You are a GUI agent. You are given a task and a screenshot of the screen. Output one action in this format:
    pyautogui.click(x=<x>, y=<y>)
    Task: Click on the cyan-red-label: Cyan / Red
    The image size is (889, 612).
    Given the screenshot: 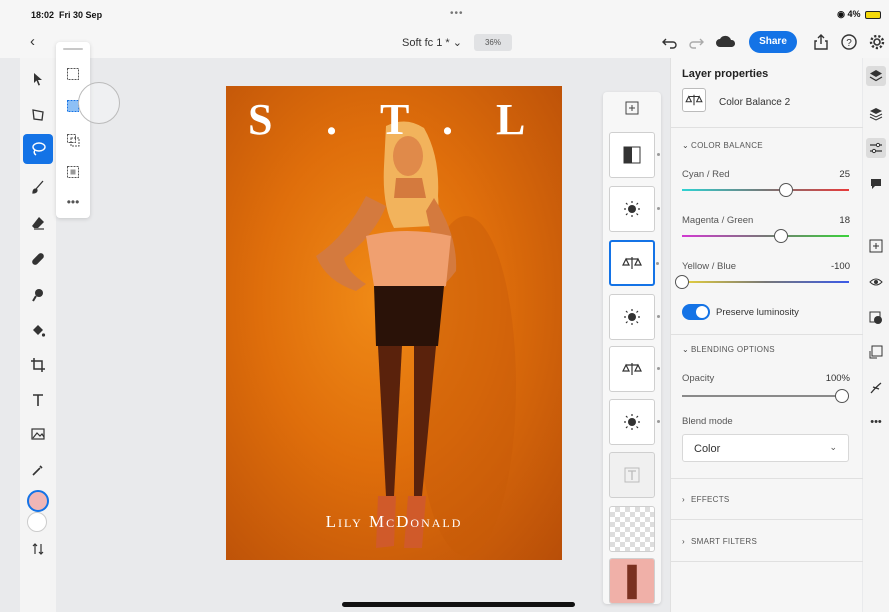 What is the action you would take?
    pyautogui.click(x=706, y=174)
    